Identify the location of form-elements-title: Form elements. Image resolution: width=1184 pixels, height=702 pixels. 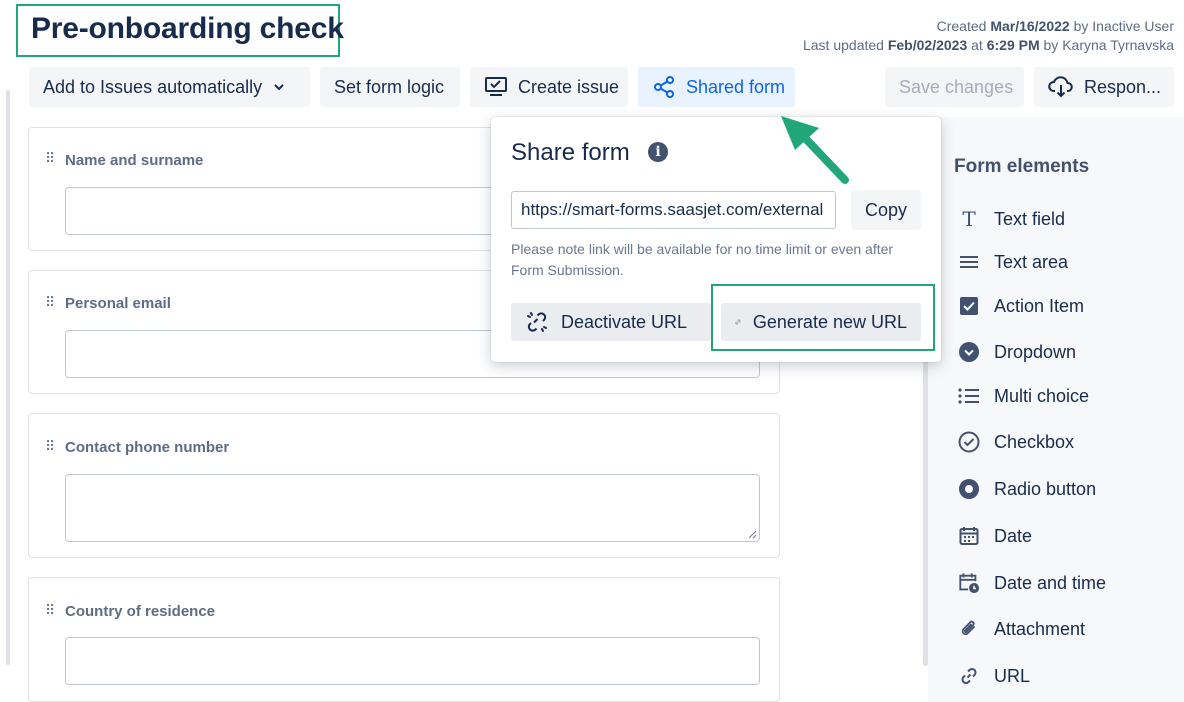
(1022, 166).